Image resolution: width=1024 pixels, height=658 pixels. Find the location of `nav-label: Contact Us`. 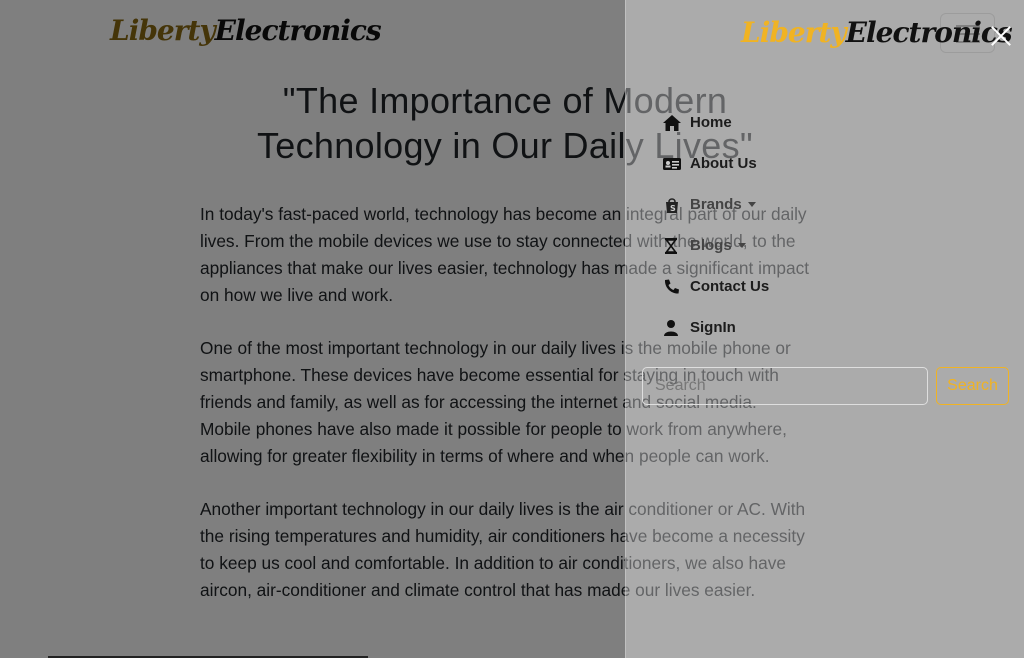

nav-label: Contact Us is located at coordinates (730, 286).